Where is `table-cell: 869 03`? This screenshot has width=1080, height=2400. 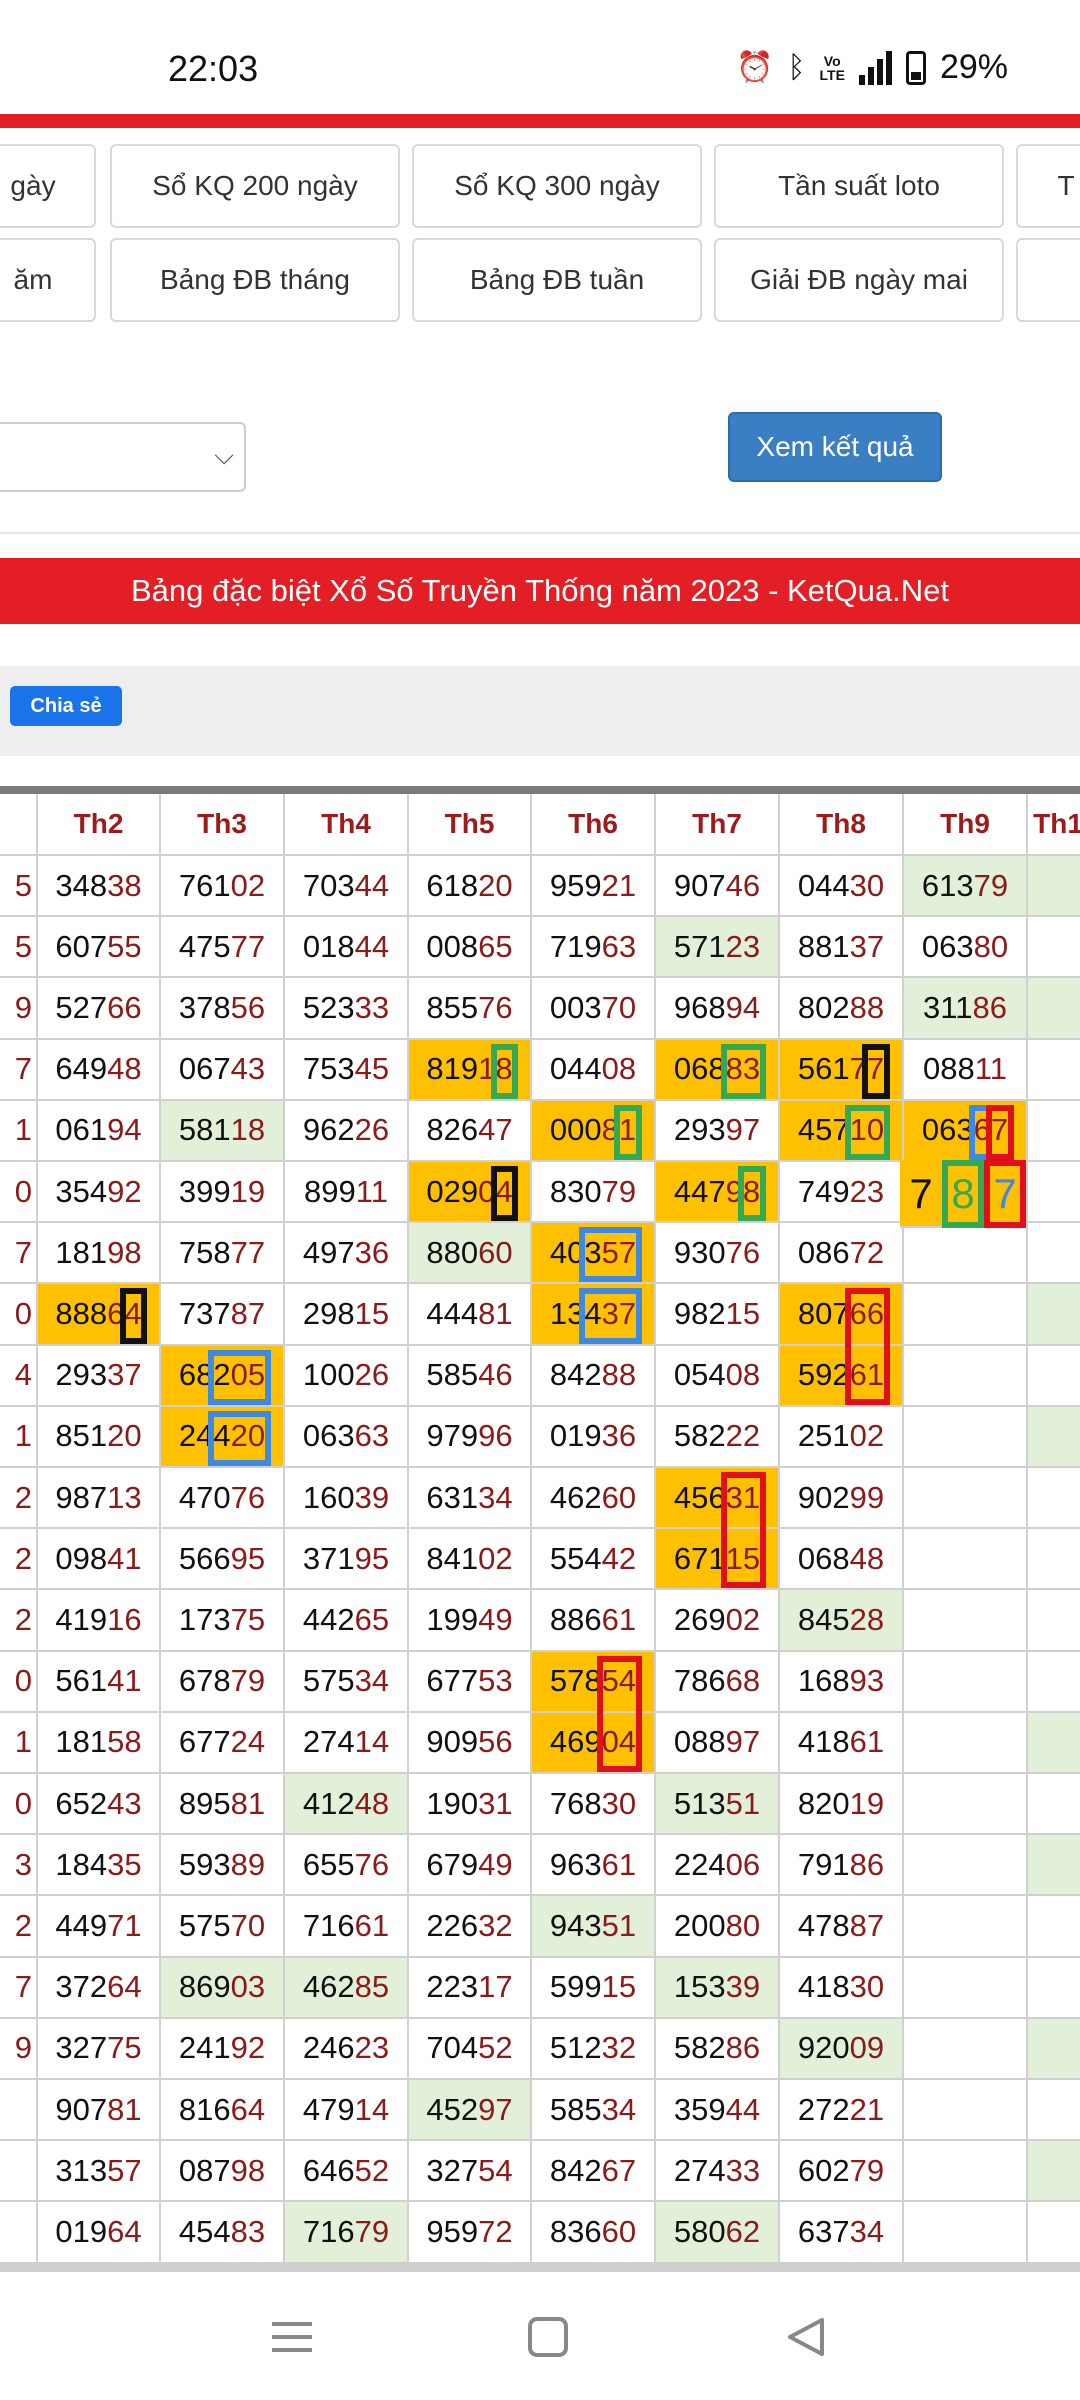 table-cell: 869 03 is located at coordinates (223, 1988).